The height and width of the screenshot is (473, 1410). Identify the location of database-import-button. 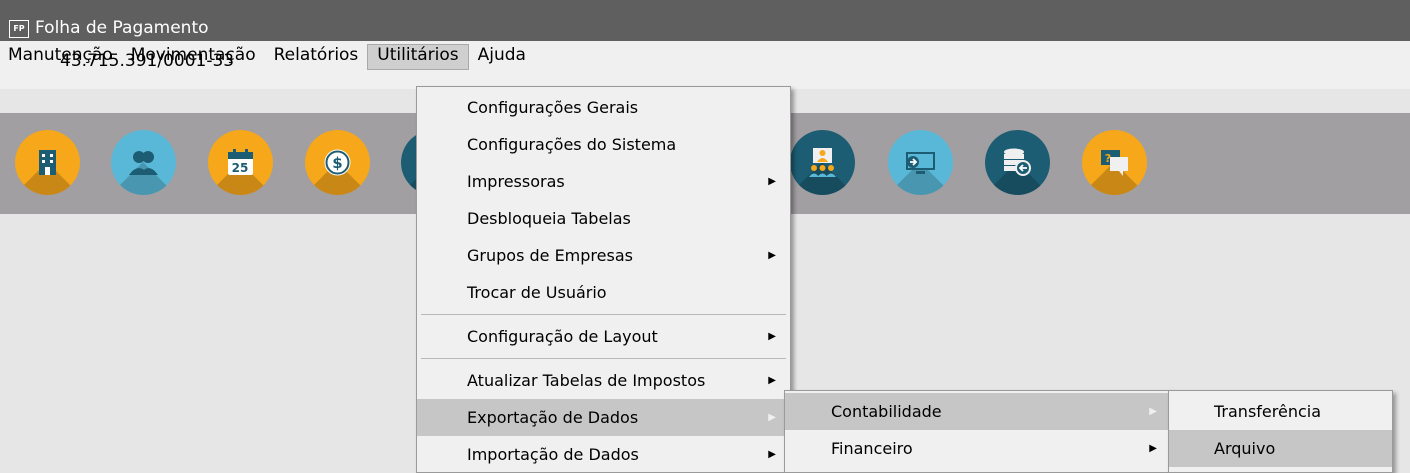
(1017, 162).